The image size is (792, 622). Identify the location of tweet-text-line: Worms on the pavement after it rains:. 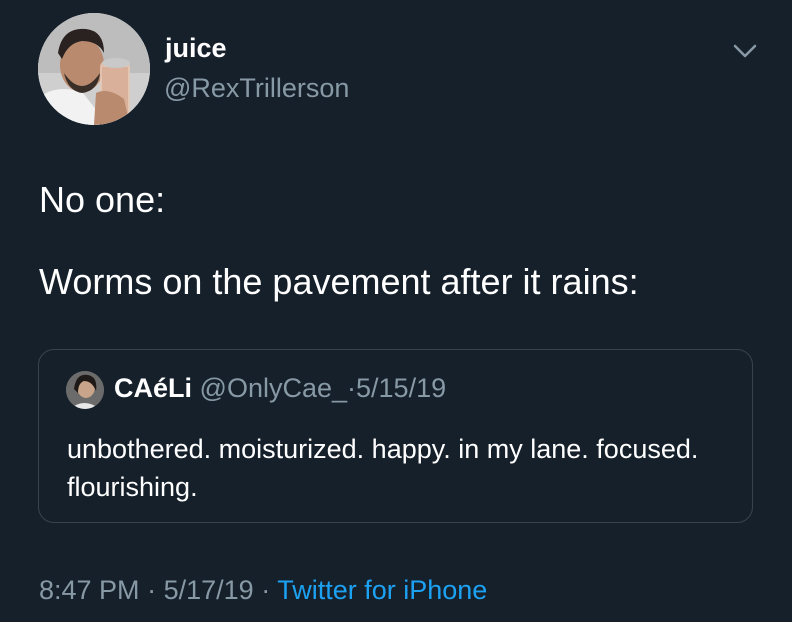
(339, 281).